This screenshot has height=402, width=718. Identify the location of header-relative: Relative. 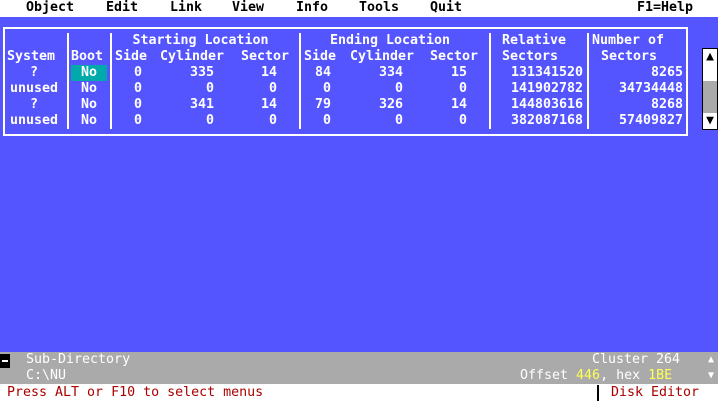
(534, 40).